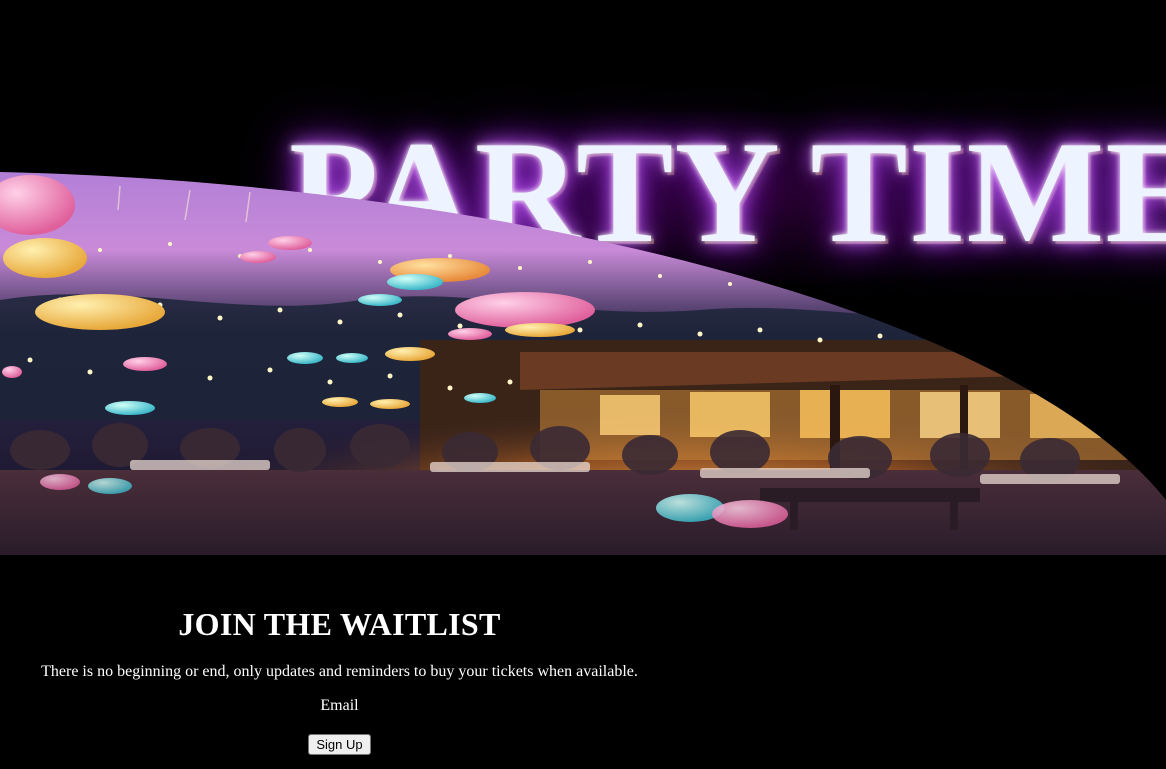  What do you see at coordinates (339, 624) in the screenshot?
I see `waitlist-heading: JOIN THE WAITLIST` at bounding box center [339, 624].